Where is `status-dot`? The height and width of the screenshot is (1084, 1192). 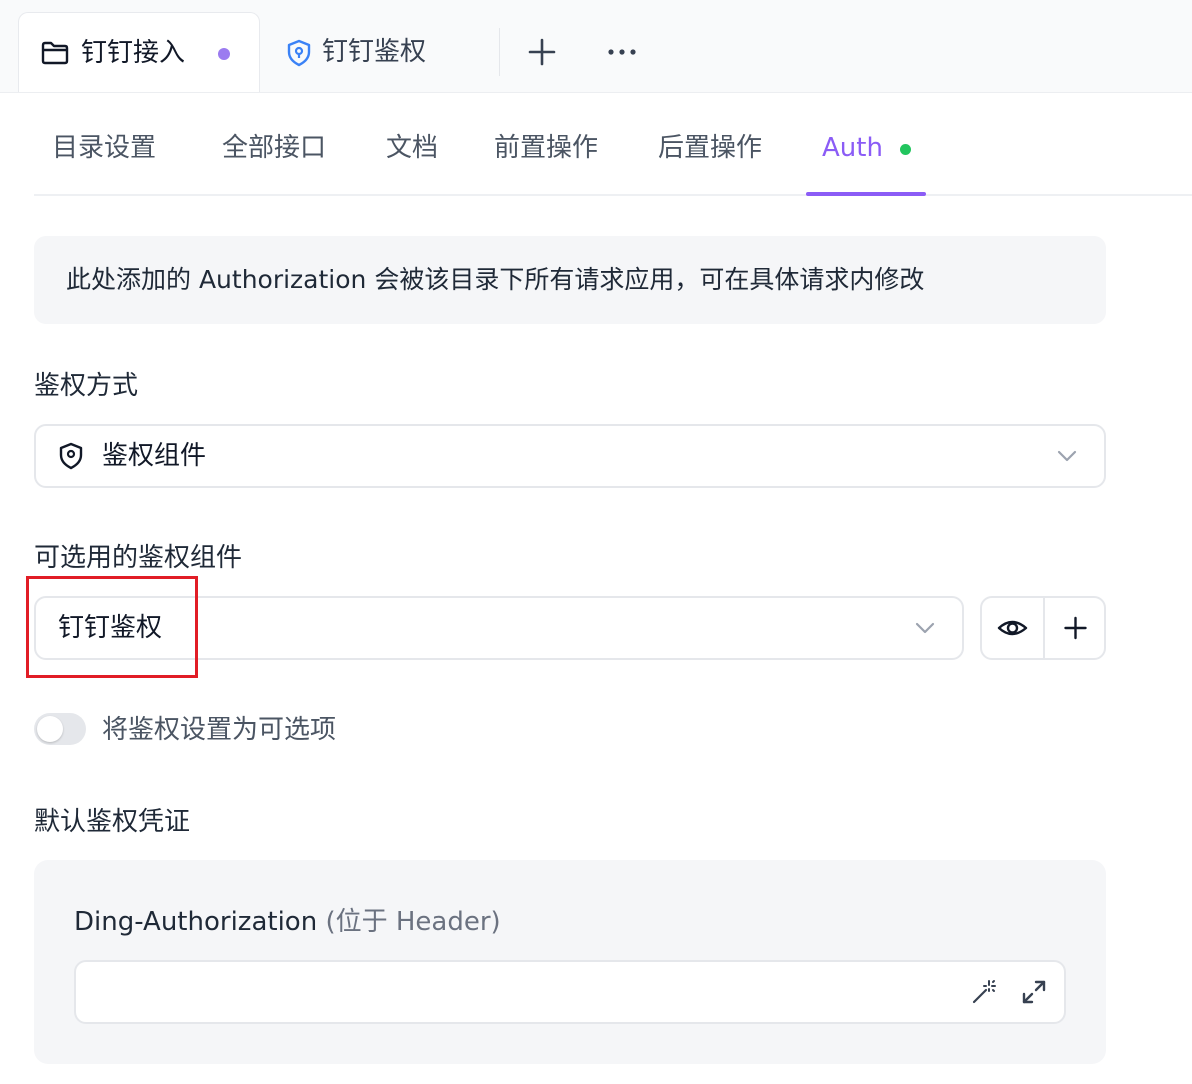
status-dot is located at coordinates (905, 149).